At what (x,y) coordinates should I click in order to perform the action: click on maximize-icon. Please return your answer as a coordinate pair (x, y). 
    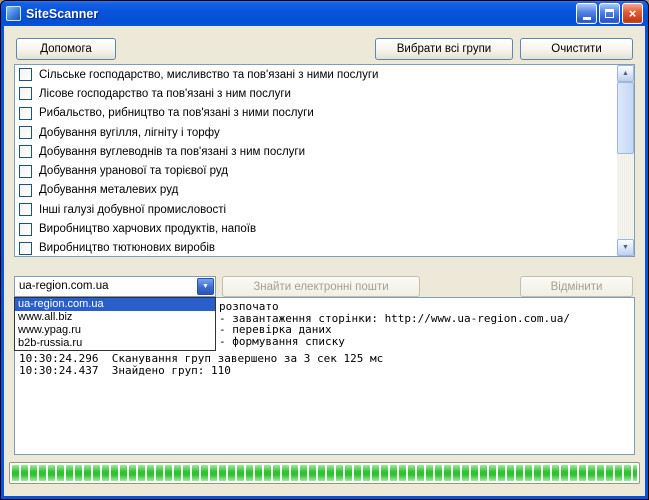
    Looking at the image, I should click on (609, 13).